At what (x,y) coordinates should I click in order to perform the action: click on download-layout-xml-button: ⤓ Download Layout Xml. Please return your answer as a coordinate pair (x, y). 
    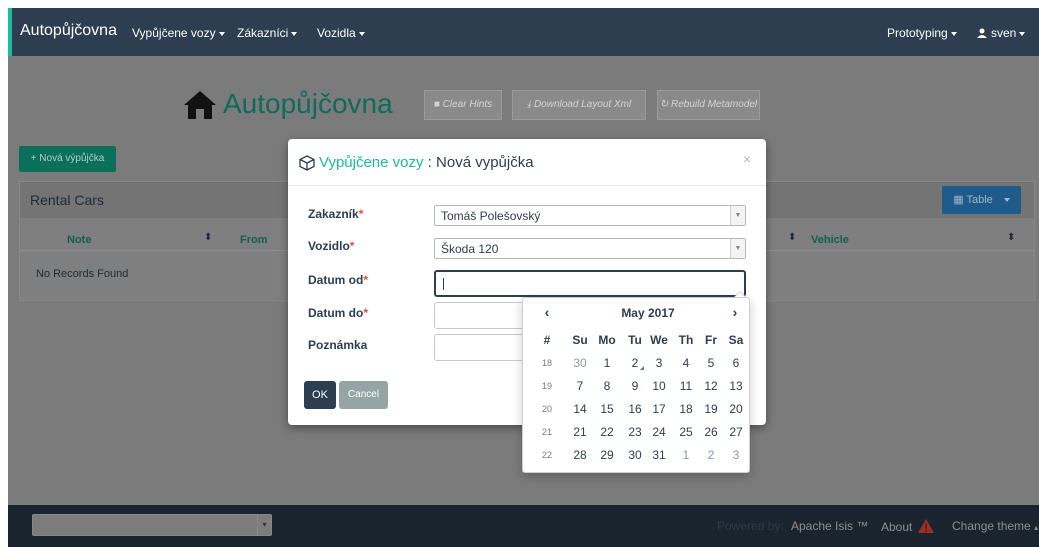
    Looking at the image, I should click on (579, 105).